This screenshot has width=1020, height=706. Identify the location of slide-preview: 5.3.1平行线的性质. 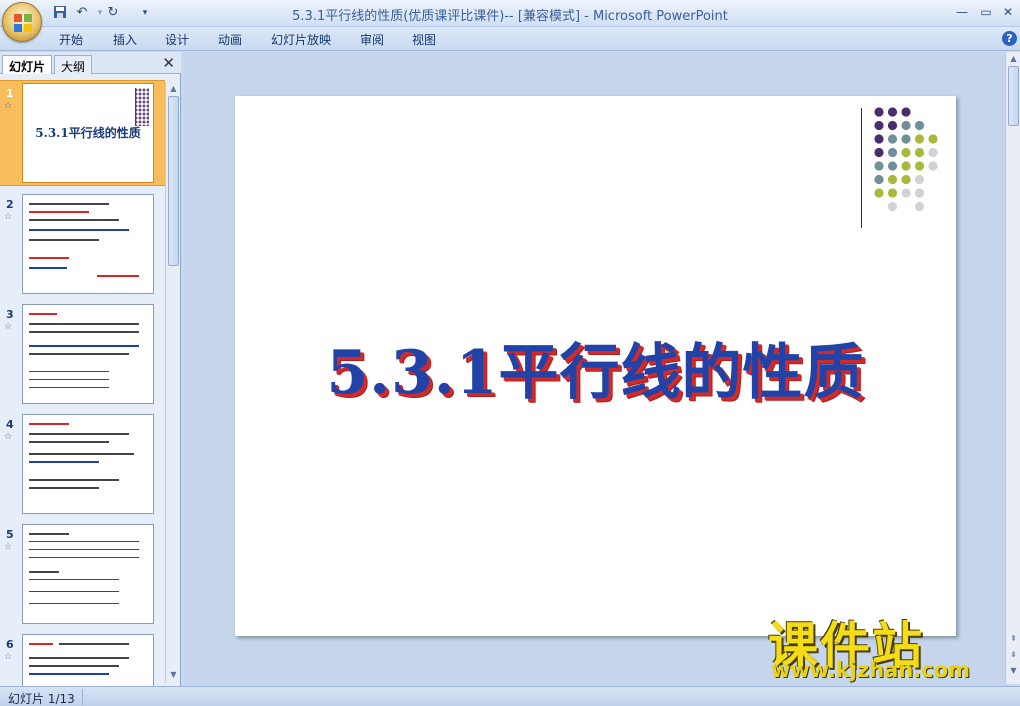
(88, 133).